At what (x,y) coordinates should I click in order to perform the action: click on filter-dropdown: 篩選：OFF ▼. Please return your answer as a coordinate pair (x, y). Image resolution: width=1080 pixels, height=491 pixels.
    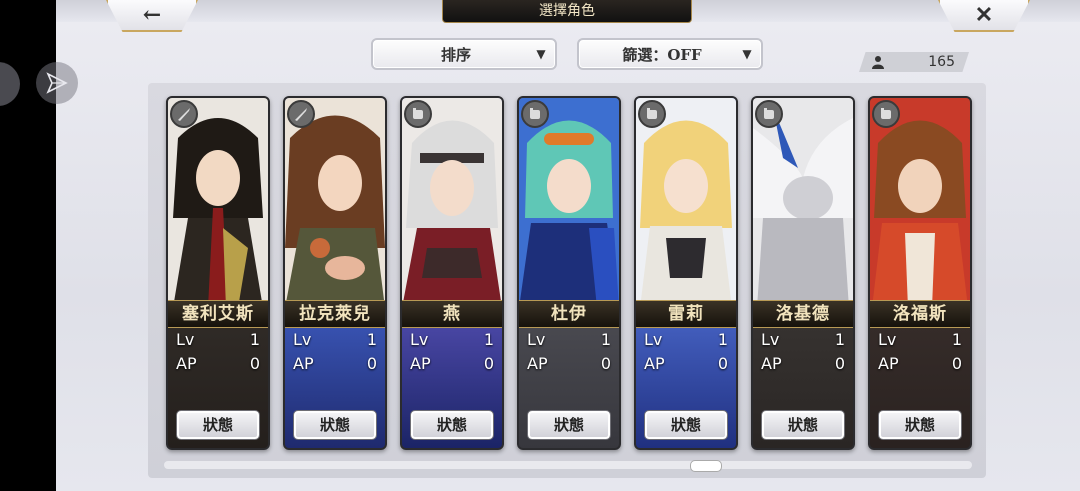
    Looking at the image, I should click on (670, 54).